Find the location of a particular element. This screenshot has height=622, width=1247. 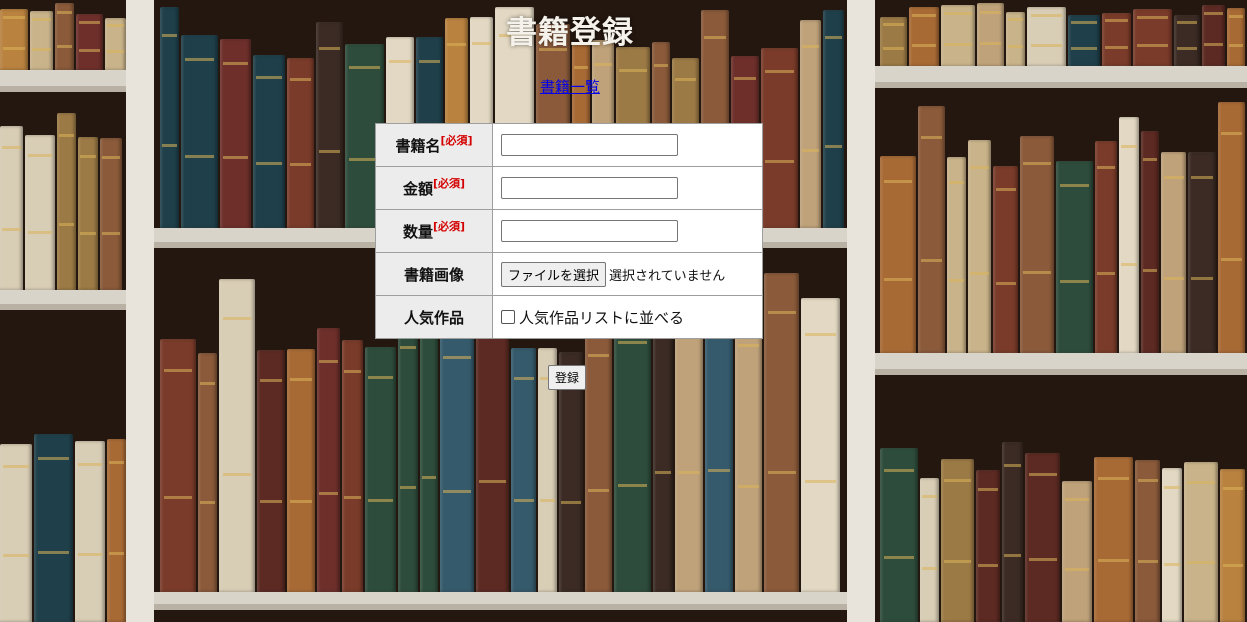

form-row-price: 金額[必須] is located at coordinates (569, 188).